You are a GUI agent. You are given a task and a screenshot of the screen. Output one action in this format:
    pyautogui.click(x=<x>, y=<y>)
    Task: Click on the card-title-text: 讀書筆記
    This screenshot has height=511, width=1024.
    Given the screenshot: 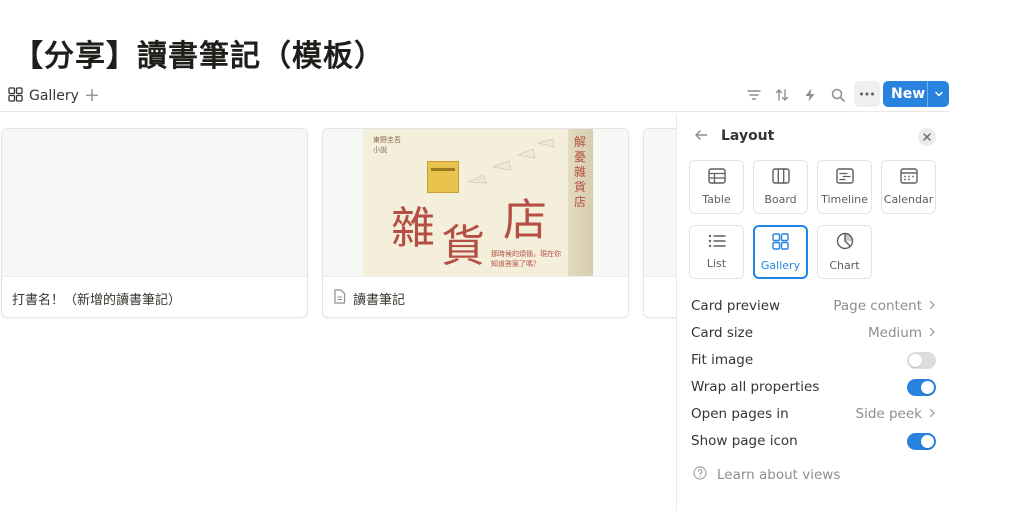 What is the action you would take?
    pyautogui.click(x=379, y=300)
    